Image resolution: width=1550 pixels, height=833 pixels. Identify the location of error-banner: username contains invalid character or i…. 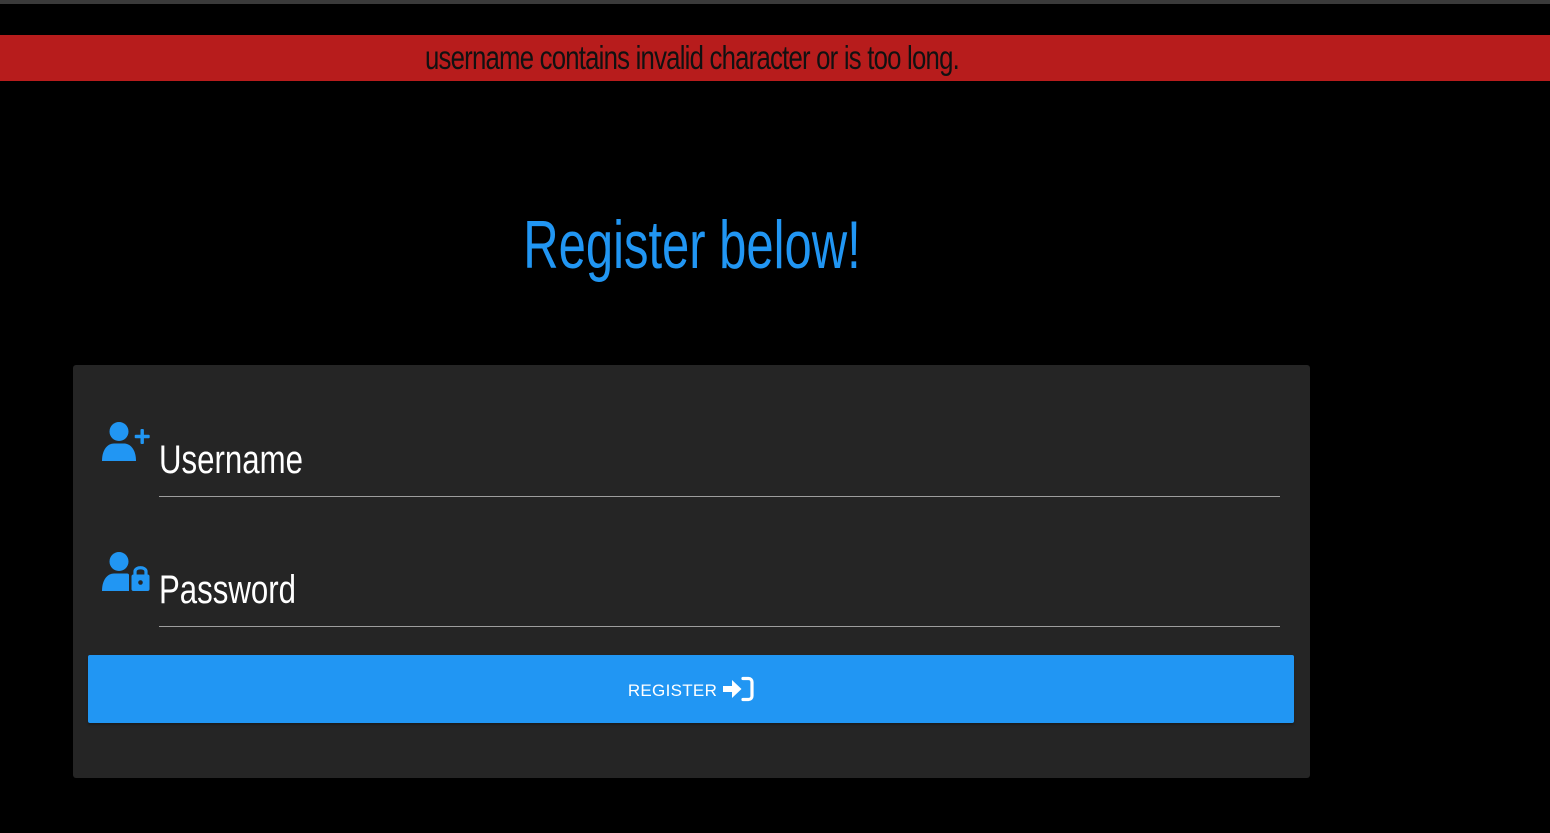
(775, 58).